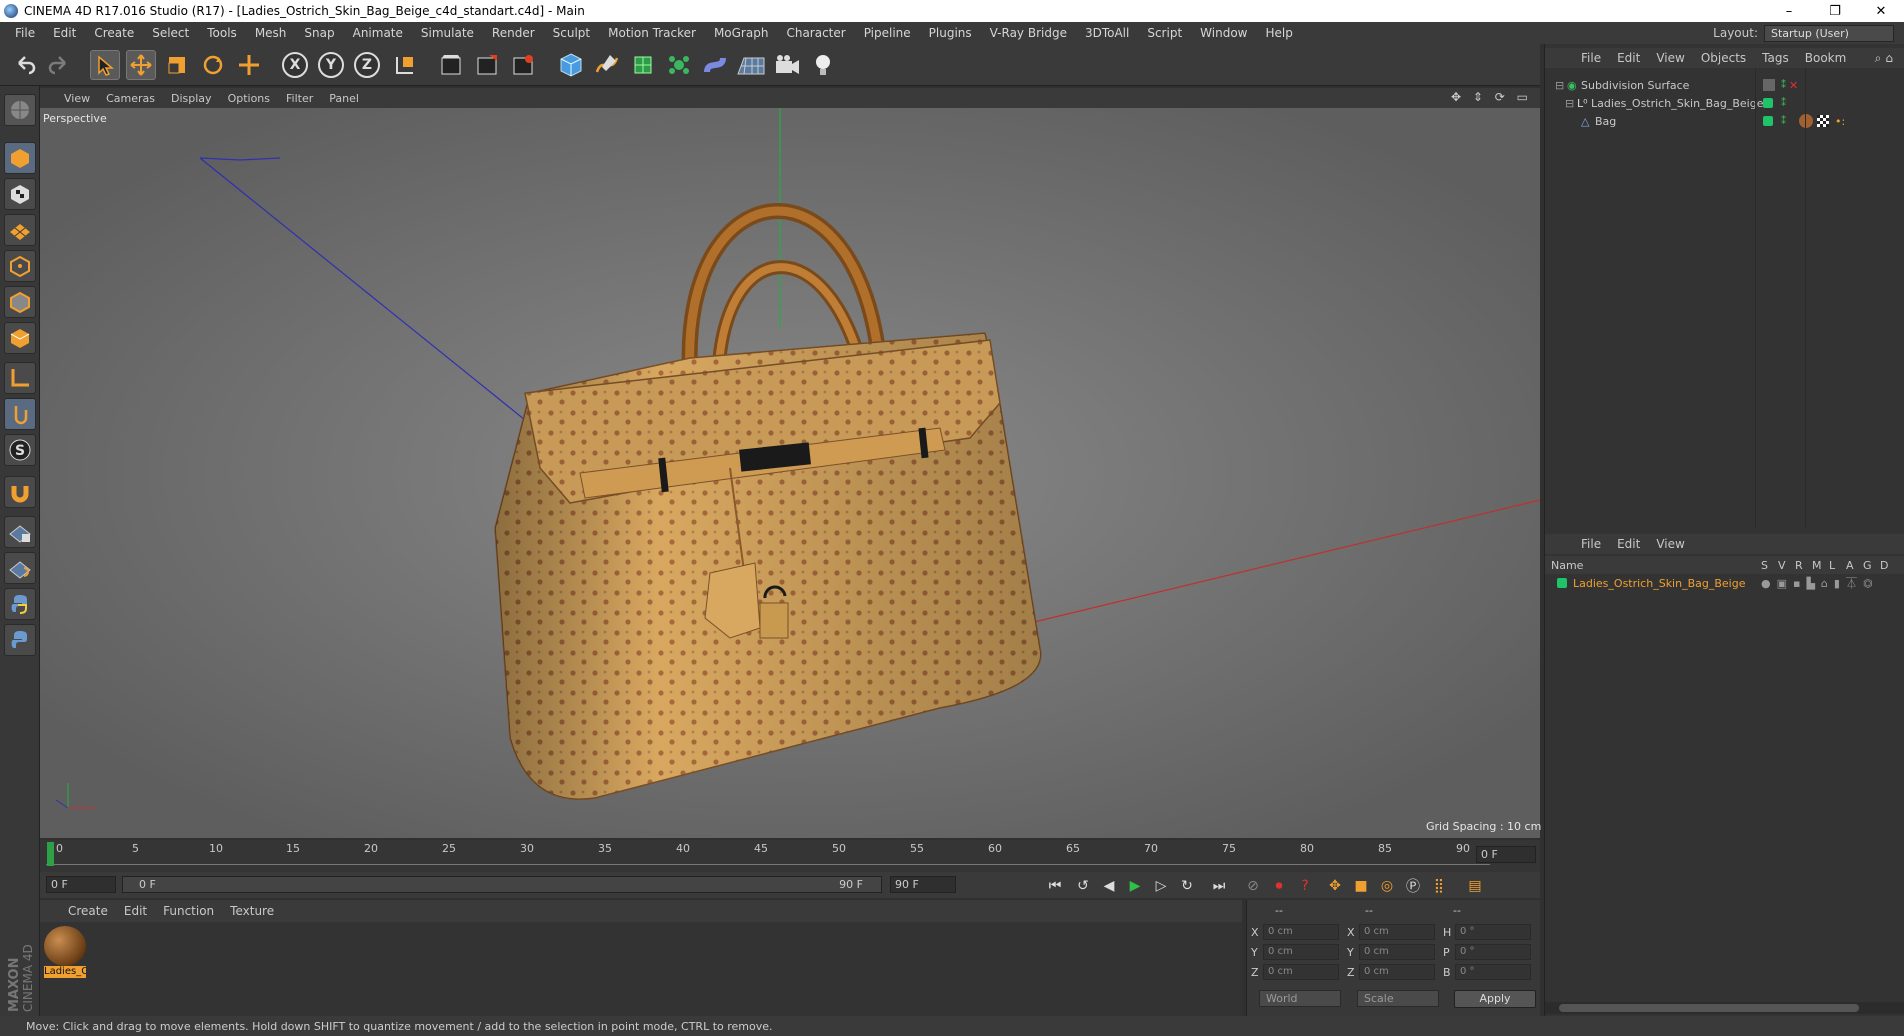  I want to click on obj-menu-edit: Edit, so click(1628, 58).